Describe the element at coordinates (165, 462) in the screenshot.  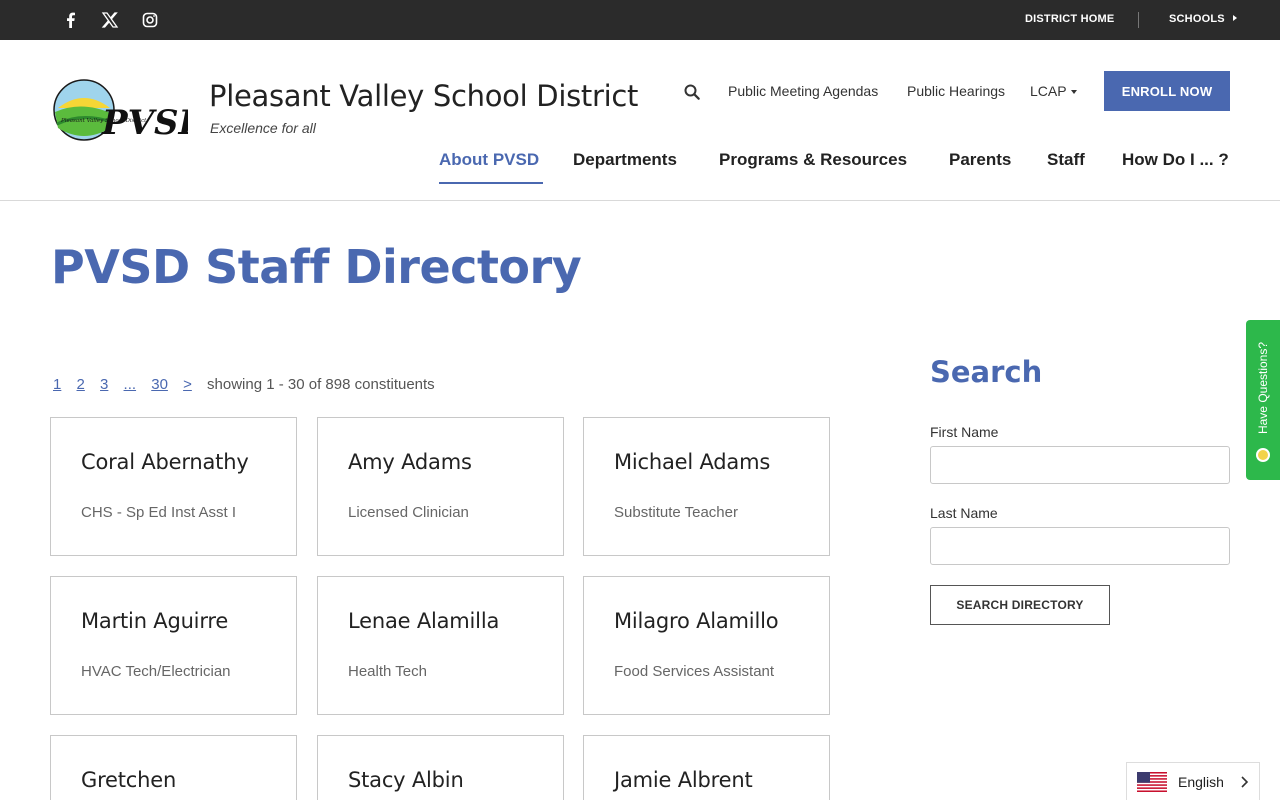
I see `staff-name: Coral Abernathy` at that location.